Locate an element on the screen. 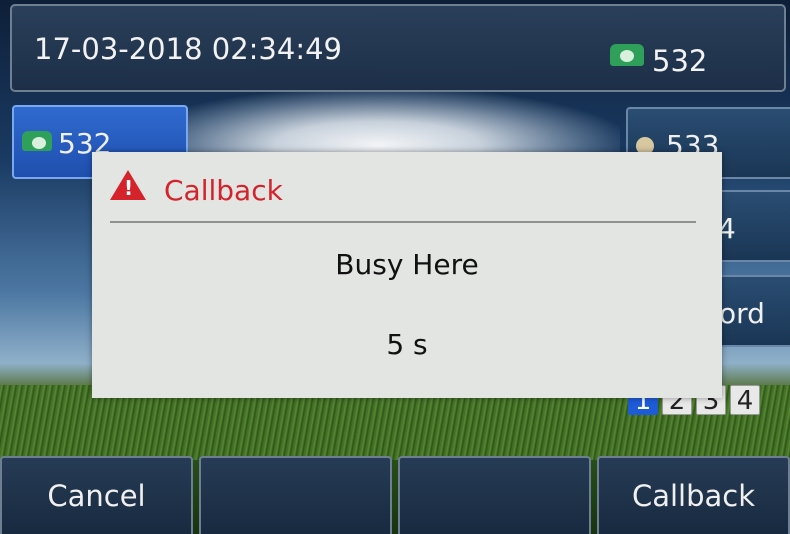 The width and height of the screenshot is (790, 534). dialog-countdown: 5 s is located at coordinates (407, 344).